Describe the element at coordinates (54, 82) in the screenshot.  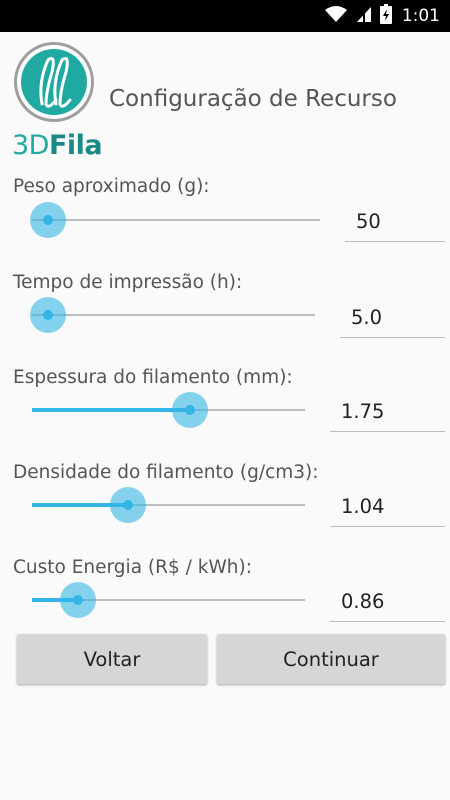
I see `logo-circle-icon` at that location.